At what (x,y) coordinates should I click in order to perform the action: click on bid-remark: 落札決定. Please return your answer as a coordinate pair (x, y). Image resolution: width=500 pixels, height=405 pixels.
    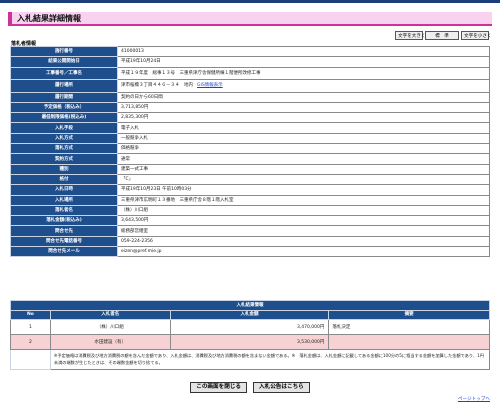
    Looking at the image, I should click on (409, 327).